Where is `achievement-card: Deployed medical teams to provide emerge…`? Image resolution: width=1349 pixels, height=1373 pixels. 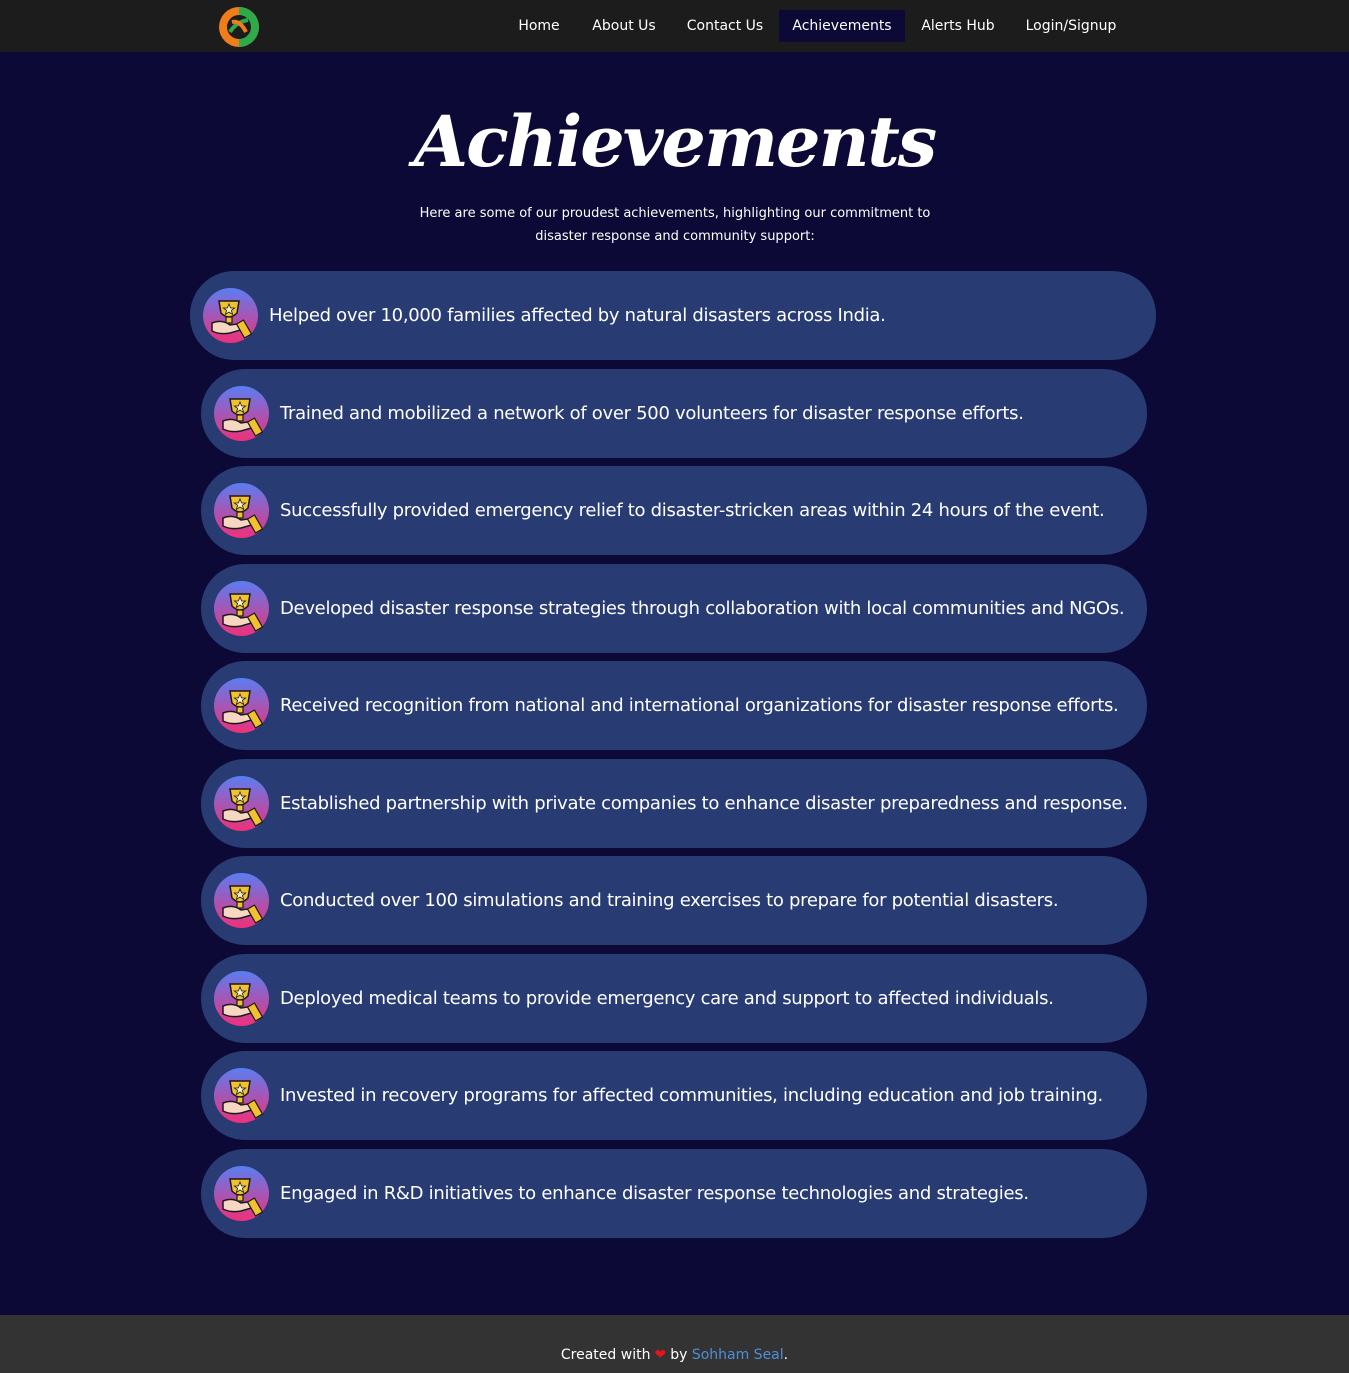
achievement-card: Deployed medical teams to provide emerge… is located at coordinates (674, 998).